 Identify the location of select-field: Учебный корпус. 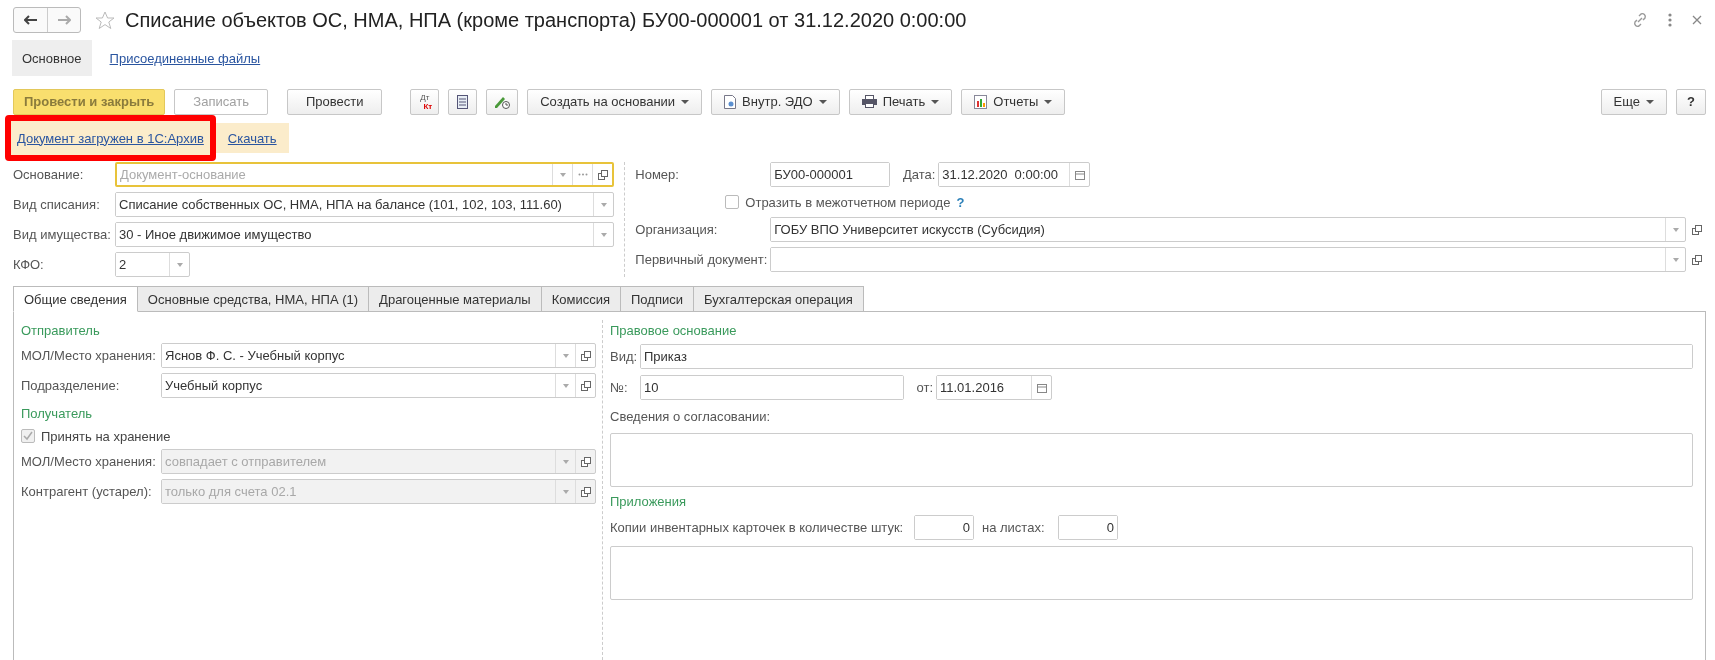
(378, 385).